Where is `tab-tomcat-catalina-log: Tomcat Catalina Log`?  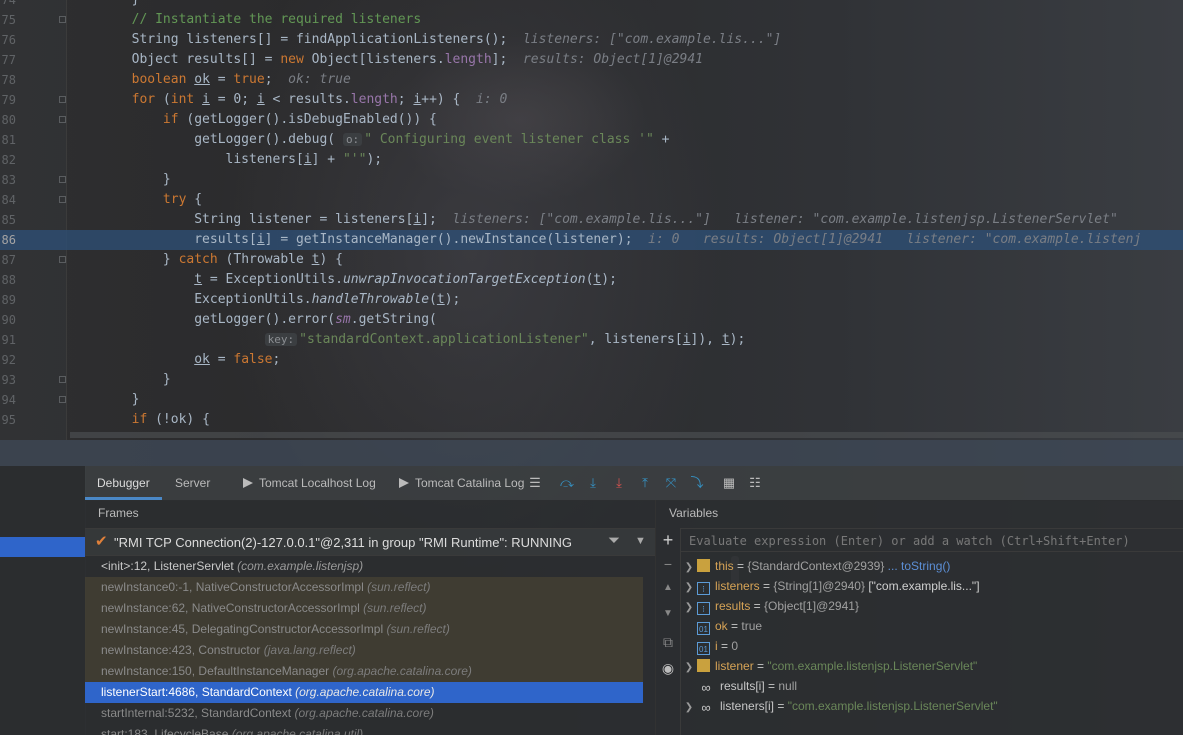
tab-tomcat-catalina-log: Tomcat Catalina Log is located at coordinates (461, 483).